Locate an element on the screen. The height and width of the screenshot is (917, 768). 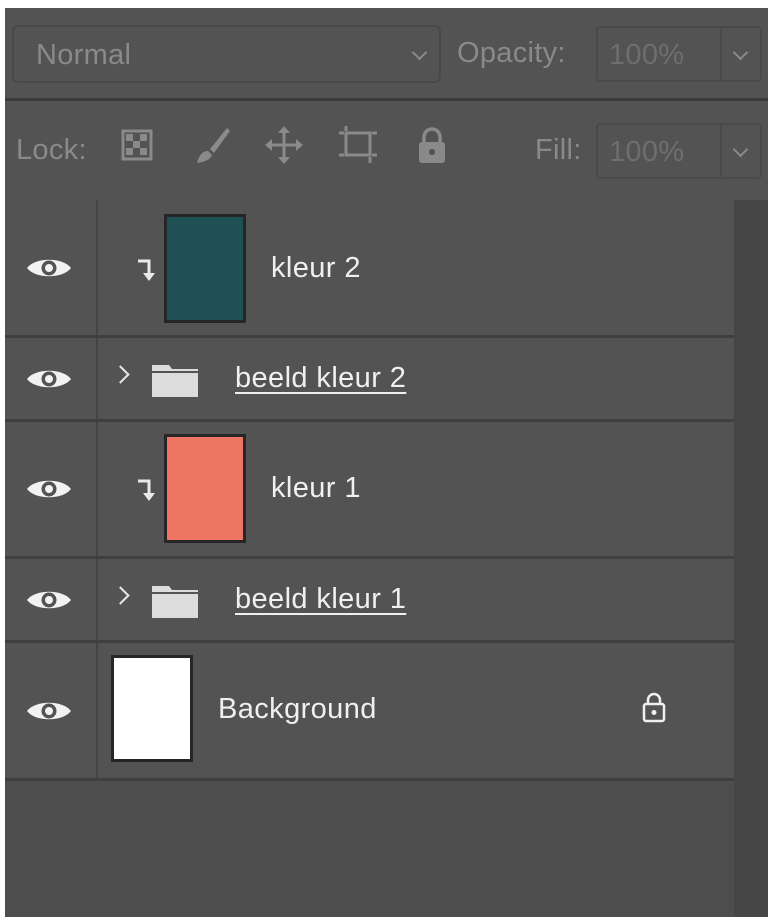
layer-row-beeld-kleur-1: beeld kleur 1 is located at coordinates (369, 601).